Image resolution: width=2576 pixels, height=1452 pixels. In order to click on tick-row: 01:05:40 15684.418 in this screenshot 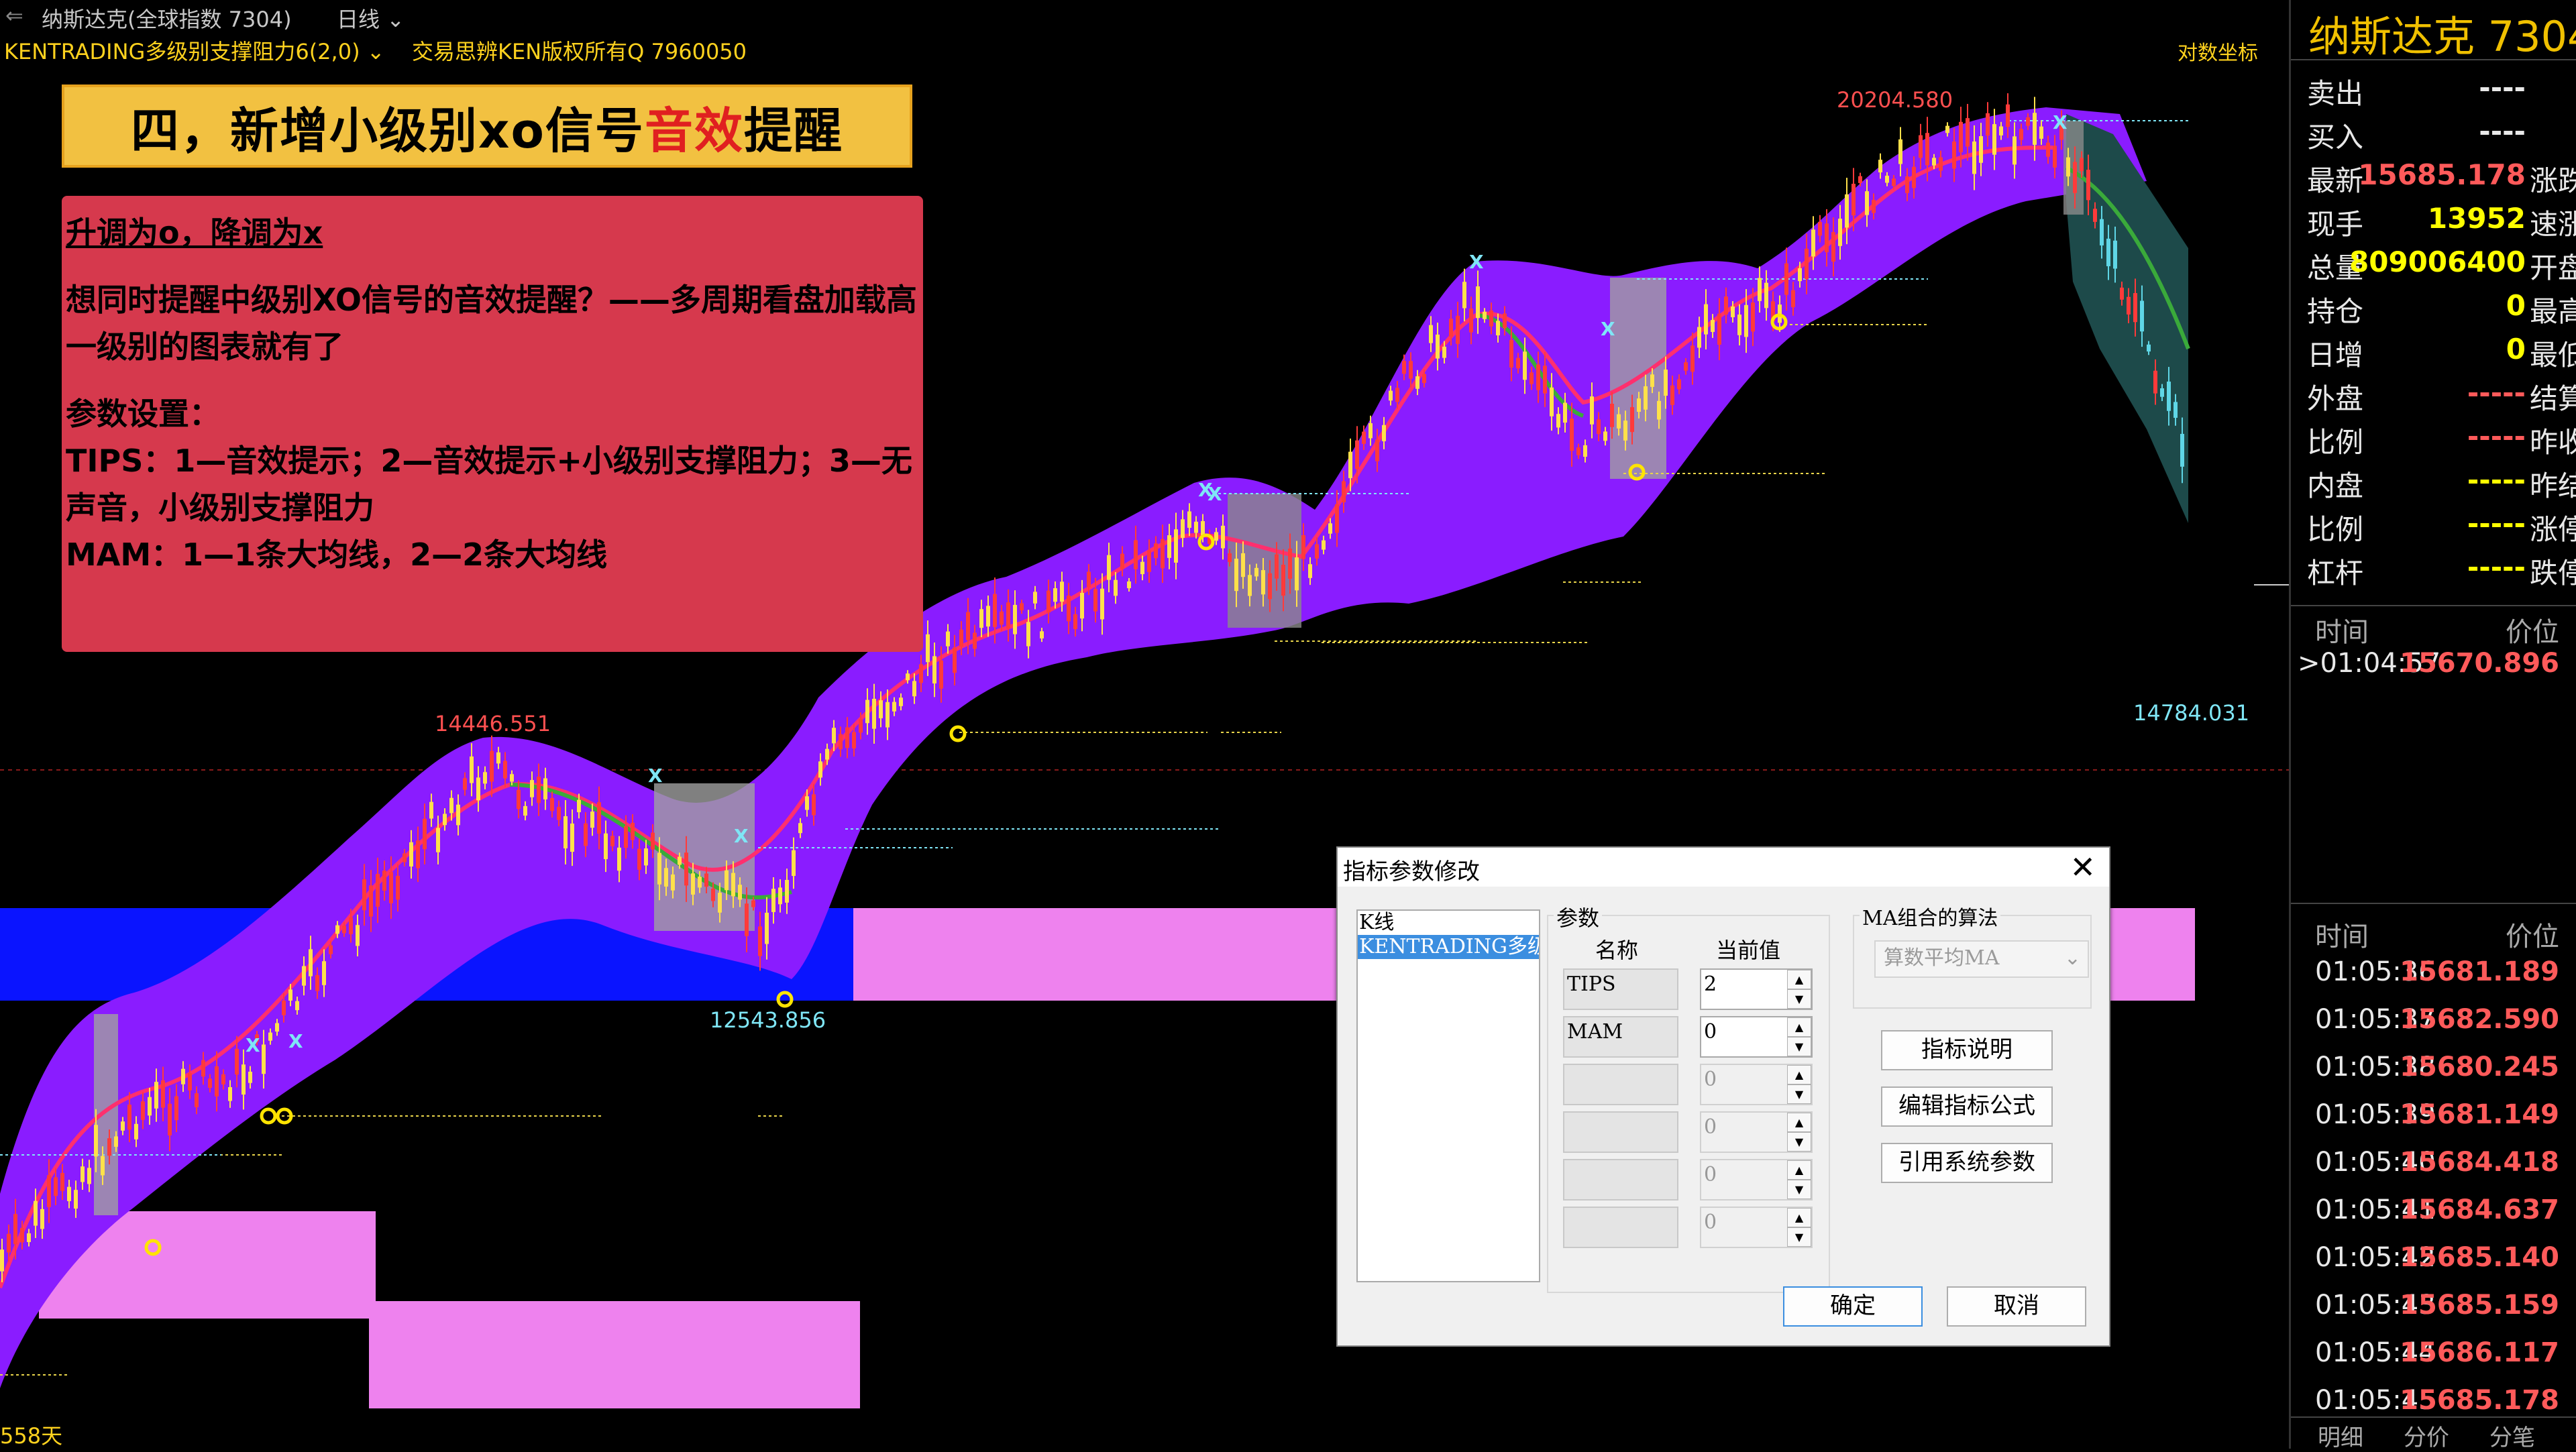, I will do `click(2437, 1170)`.